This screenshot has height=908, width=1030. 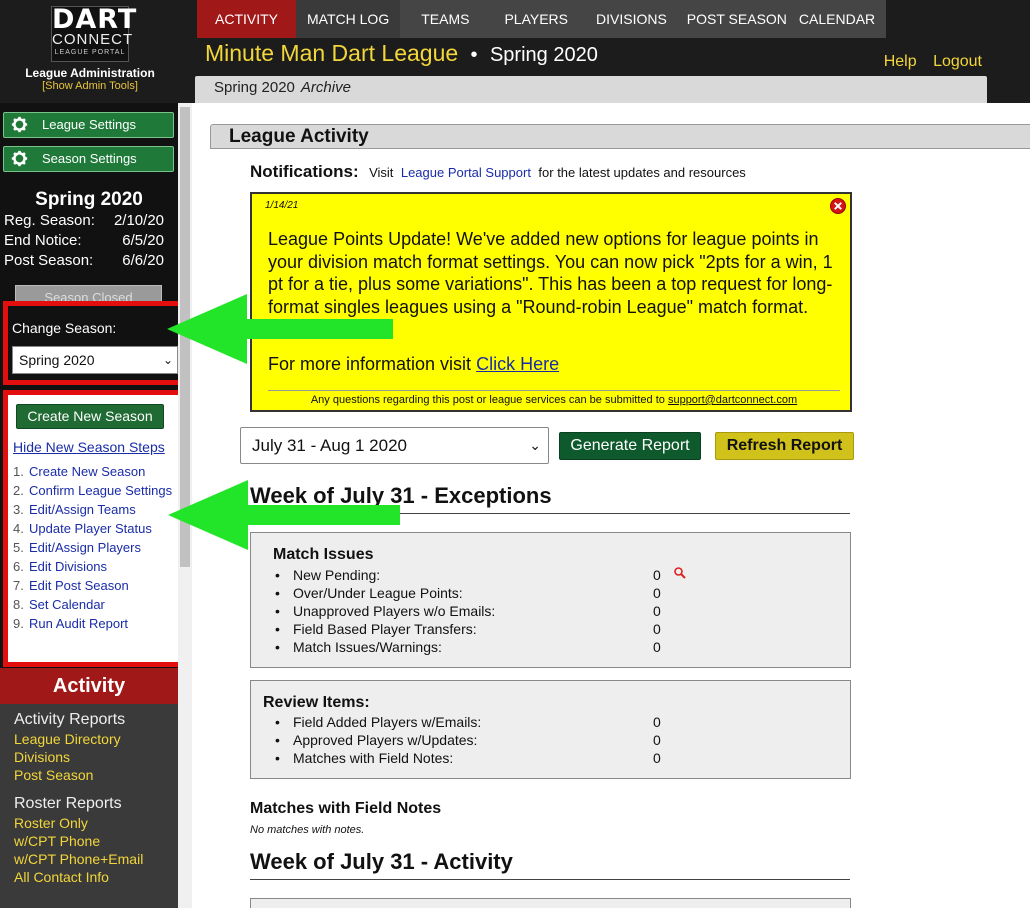 What do you see at coordinates (387, 722) in the screenshot?
I see `review-label: Field Added Players w/Emails:` at bounding box center [387, 722].